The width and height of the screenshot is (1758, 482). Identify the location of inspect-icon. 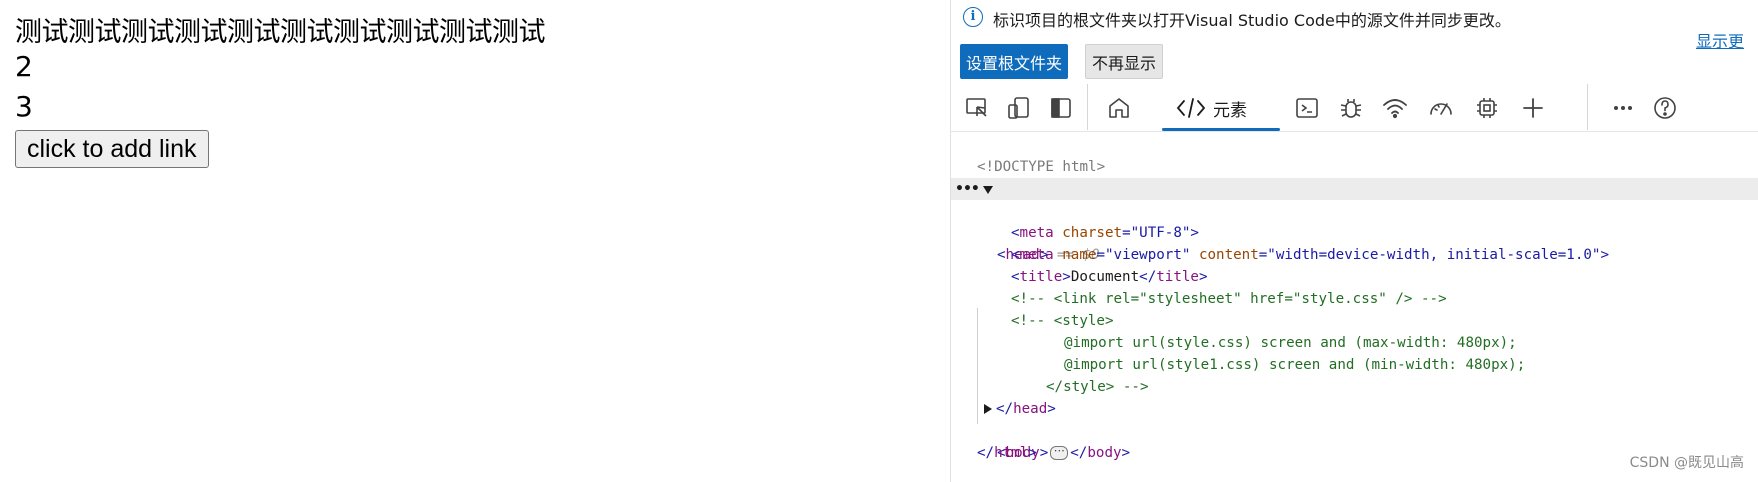
(977, 108).